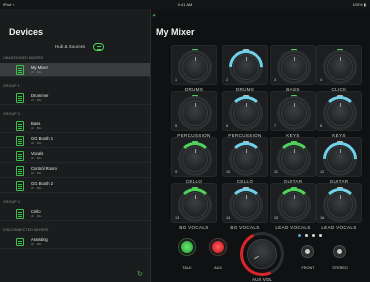  I want to click on device-row: Cello ch · Mix, so click(75, 214).